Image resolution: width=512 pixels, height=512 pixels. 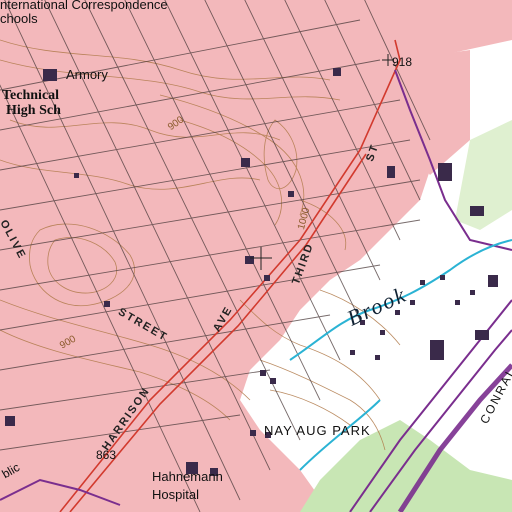 I want to click on label-bm-863: 863, so click(x=106, y=455).